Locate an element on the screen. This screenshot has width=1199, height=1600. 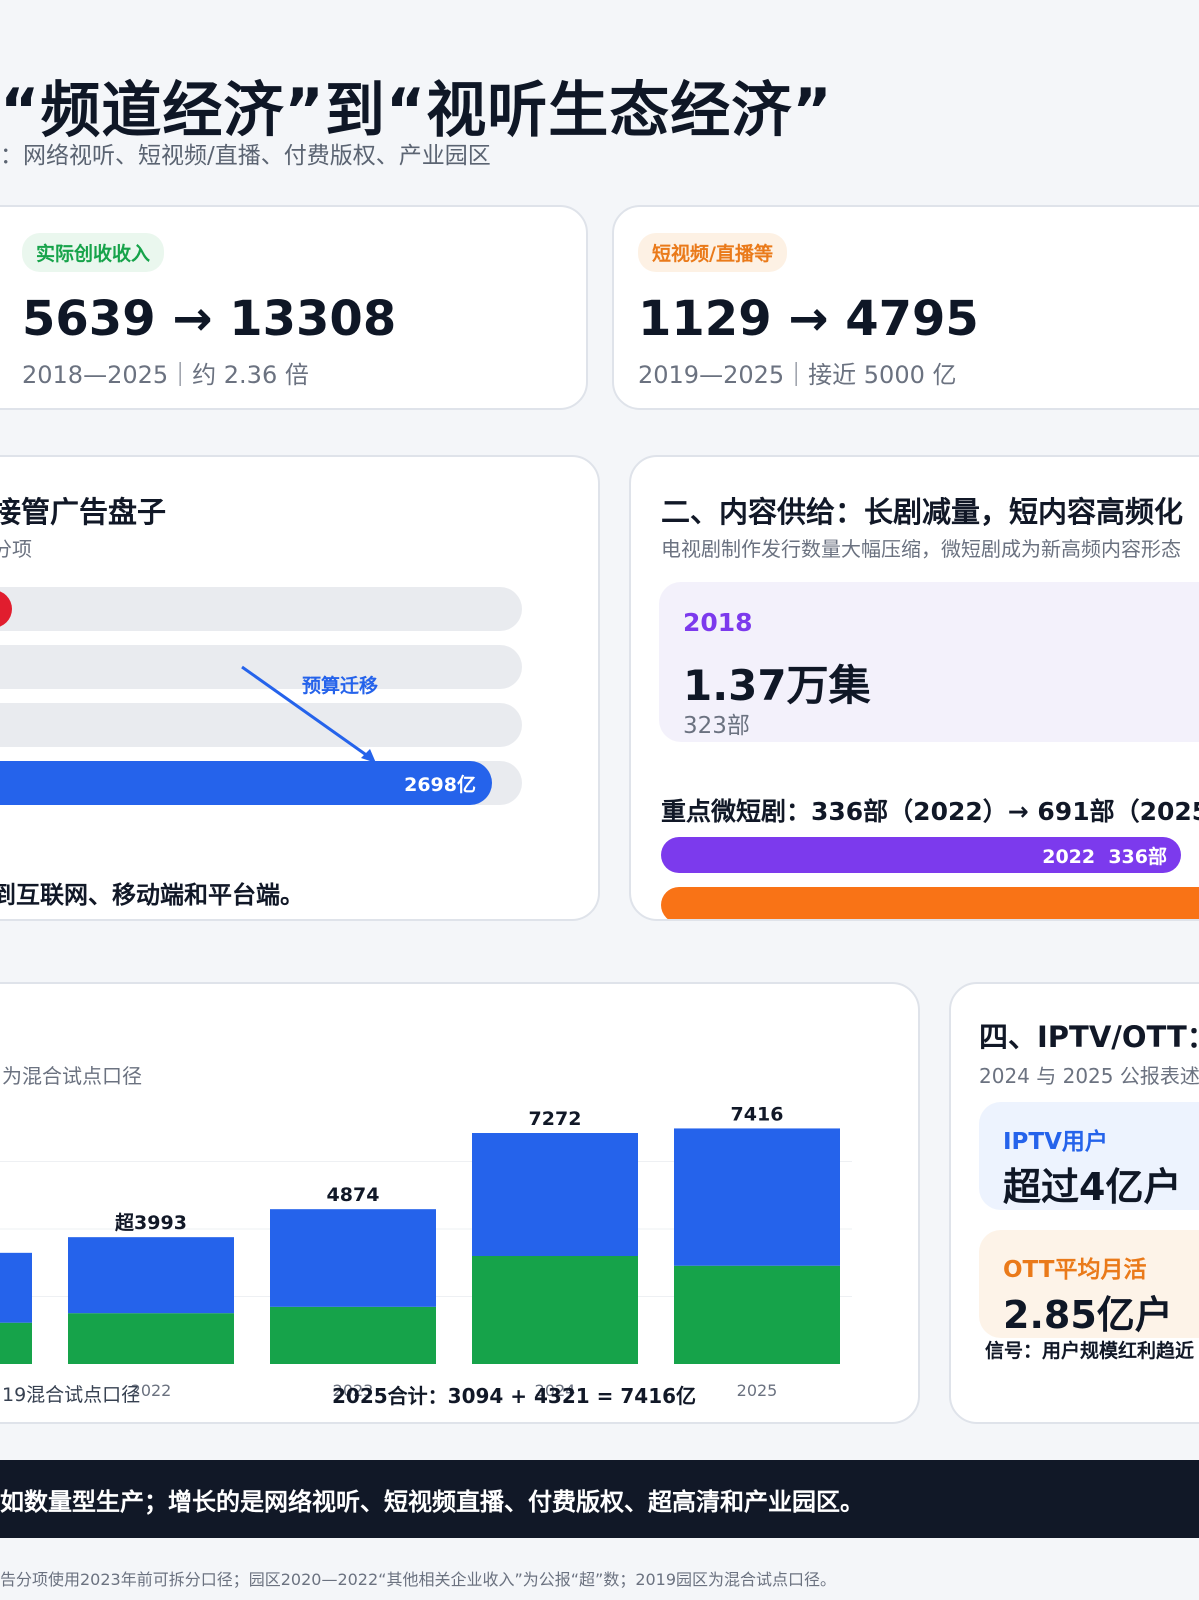
park-footnote-left: 19混合试点口径 is located at coordinates (71, 1395).